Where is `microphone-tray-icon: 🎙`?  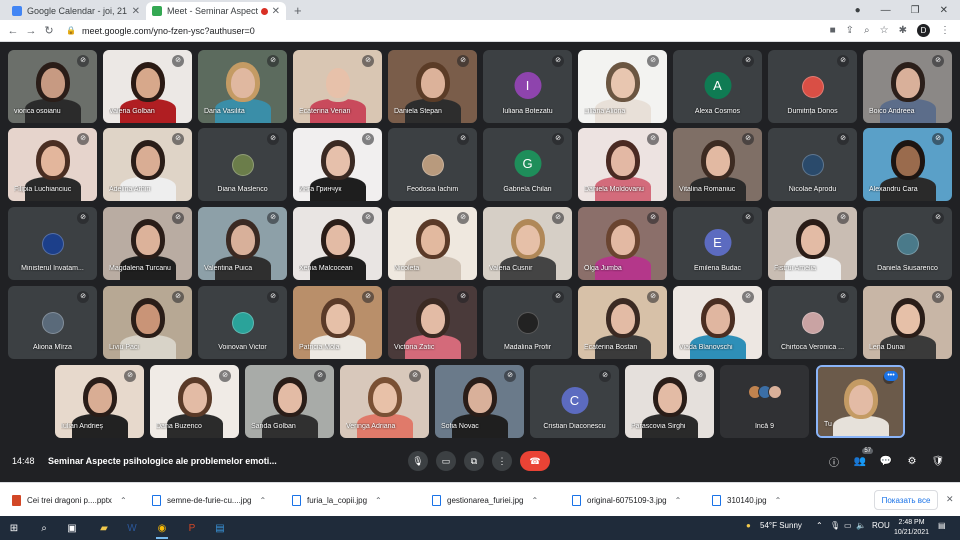
microphone-tray-icon: 🎙 is located at coordinates (835, 525).